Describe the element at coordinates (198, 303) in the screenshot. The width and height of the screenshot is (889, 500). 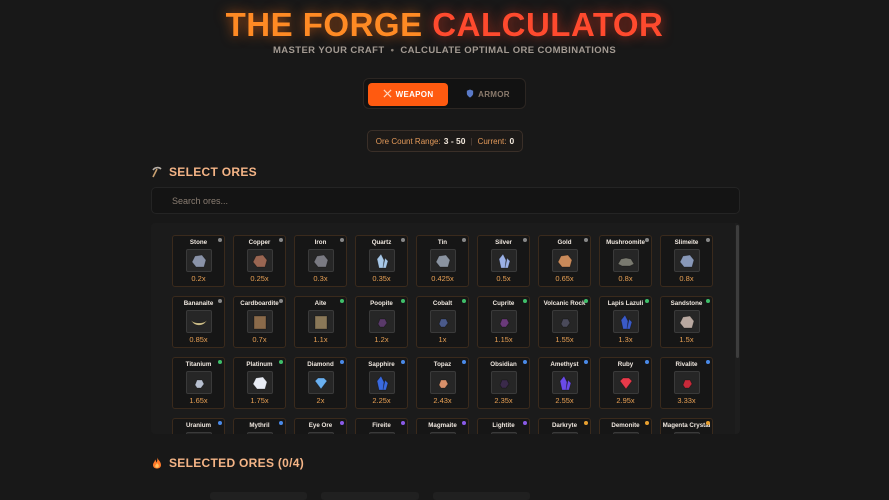
I see `ore-name: Bananaite` at that location.